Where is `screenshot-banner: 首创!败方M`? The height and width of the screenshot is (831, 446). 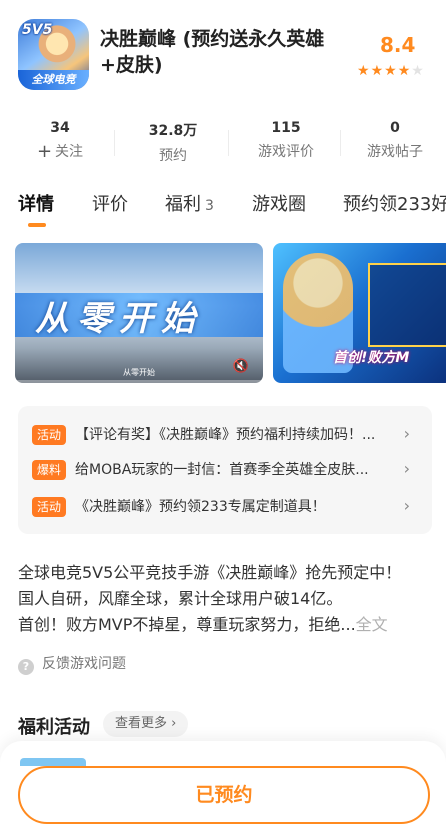
screenshot-banner: 首创!败方M is located at coordinates (371, 358).